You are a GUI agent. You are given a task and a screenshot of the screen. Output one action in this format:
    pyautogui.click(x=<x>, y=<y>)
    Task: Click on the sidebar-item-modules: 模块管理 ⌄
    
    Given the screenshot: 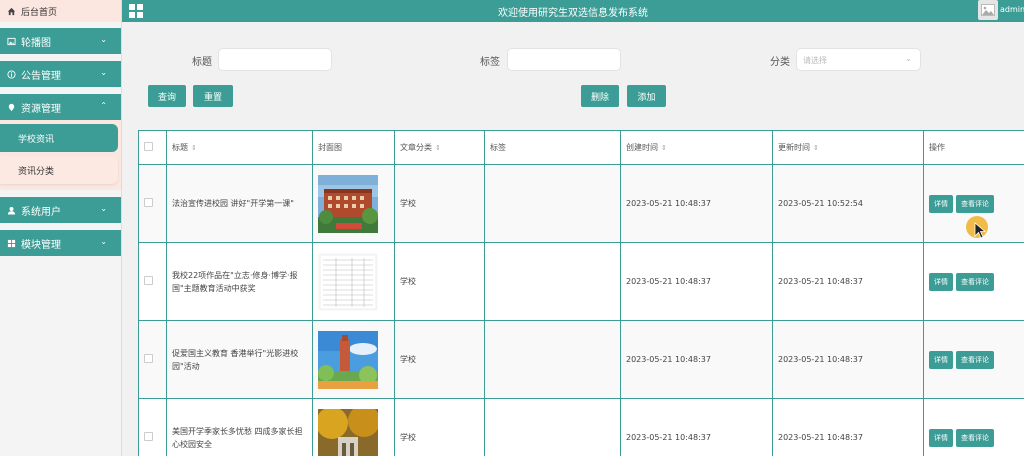 What is the action you would take?
    pyautogui.click(x=60, y=243)
    